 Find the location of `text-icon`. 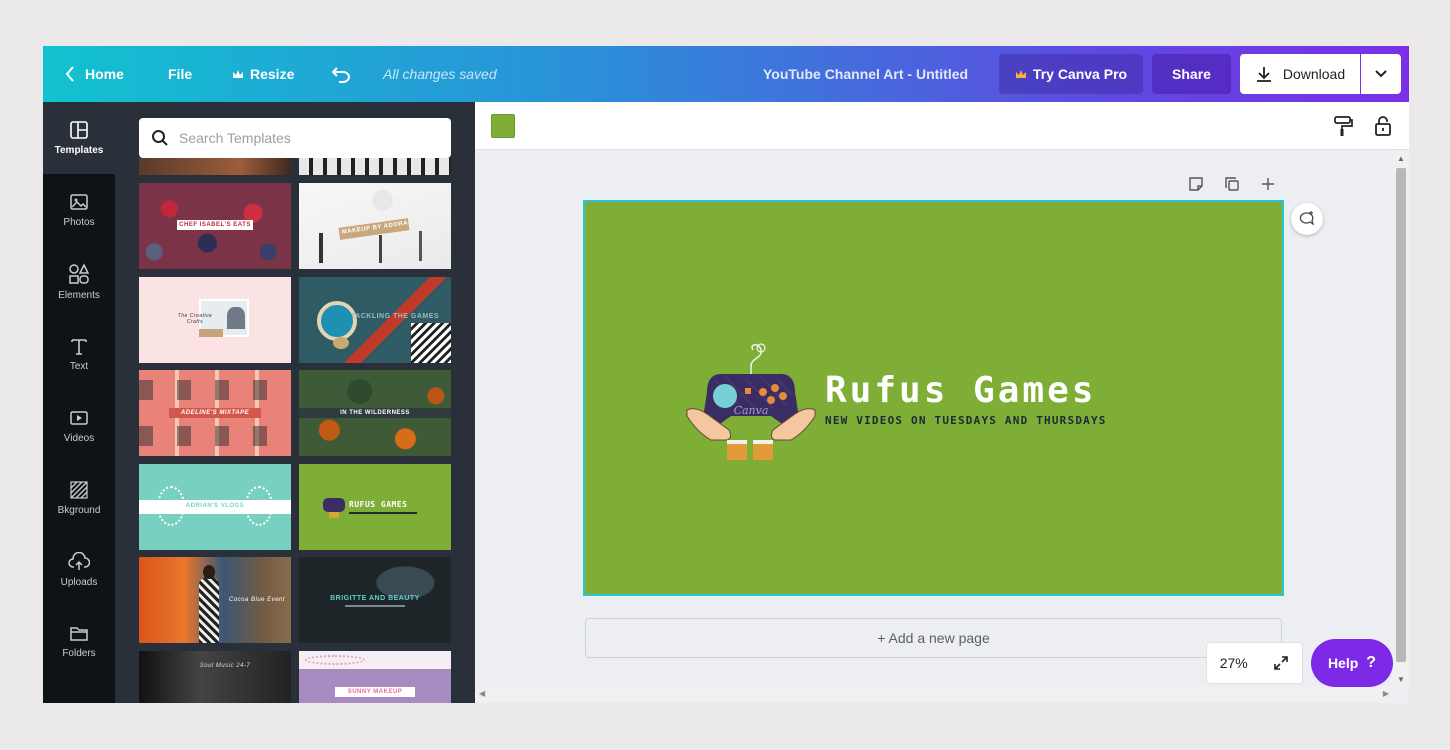

text-icon is located at coordinates (79, 347).